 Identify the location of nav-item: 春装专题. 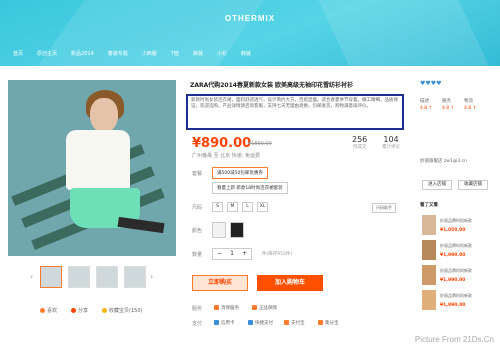
(118, 53).